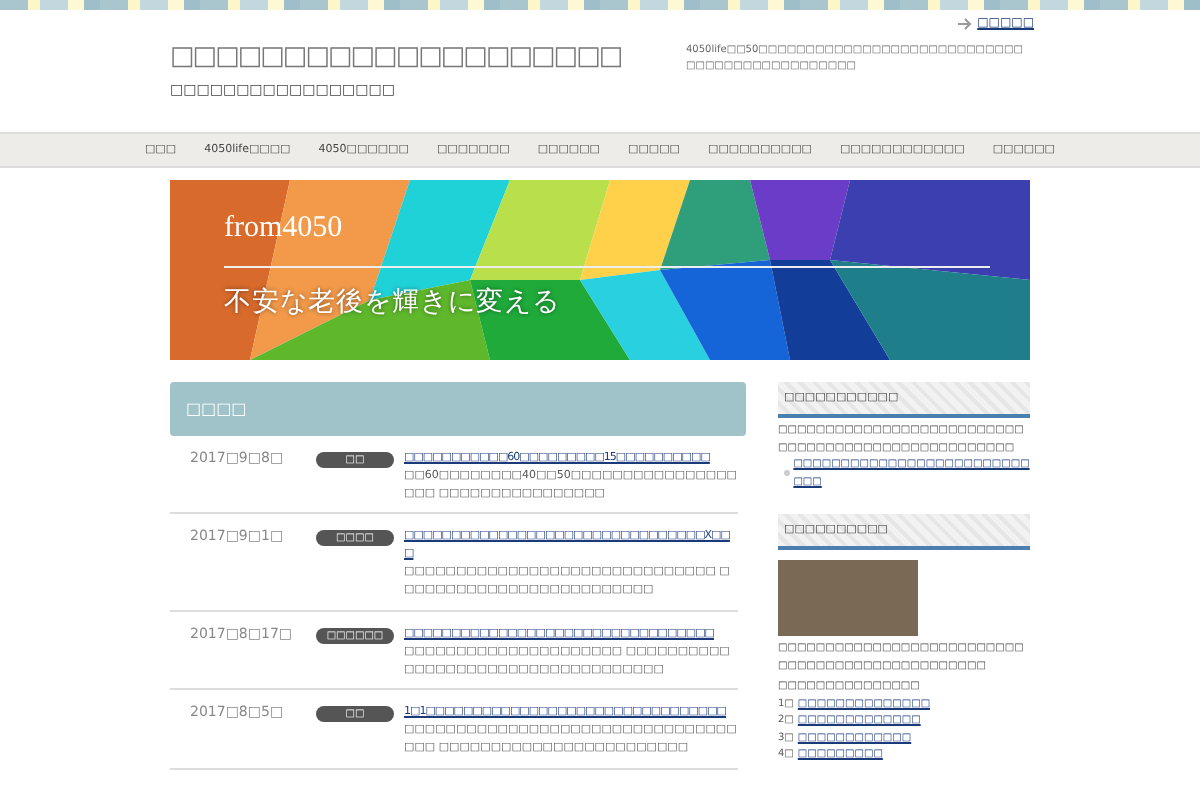 The image size is (1200, 800). What do you see at coordinates (396, 57) in the screenshot?
I see `site-title: □□□□□□□□□□□□□□□□□□□□` at bounding box center [396, 57].